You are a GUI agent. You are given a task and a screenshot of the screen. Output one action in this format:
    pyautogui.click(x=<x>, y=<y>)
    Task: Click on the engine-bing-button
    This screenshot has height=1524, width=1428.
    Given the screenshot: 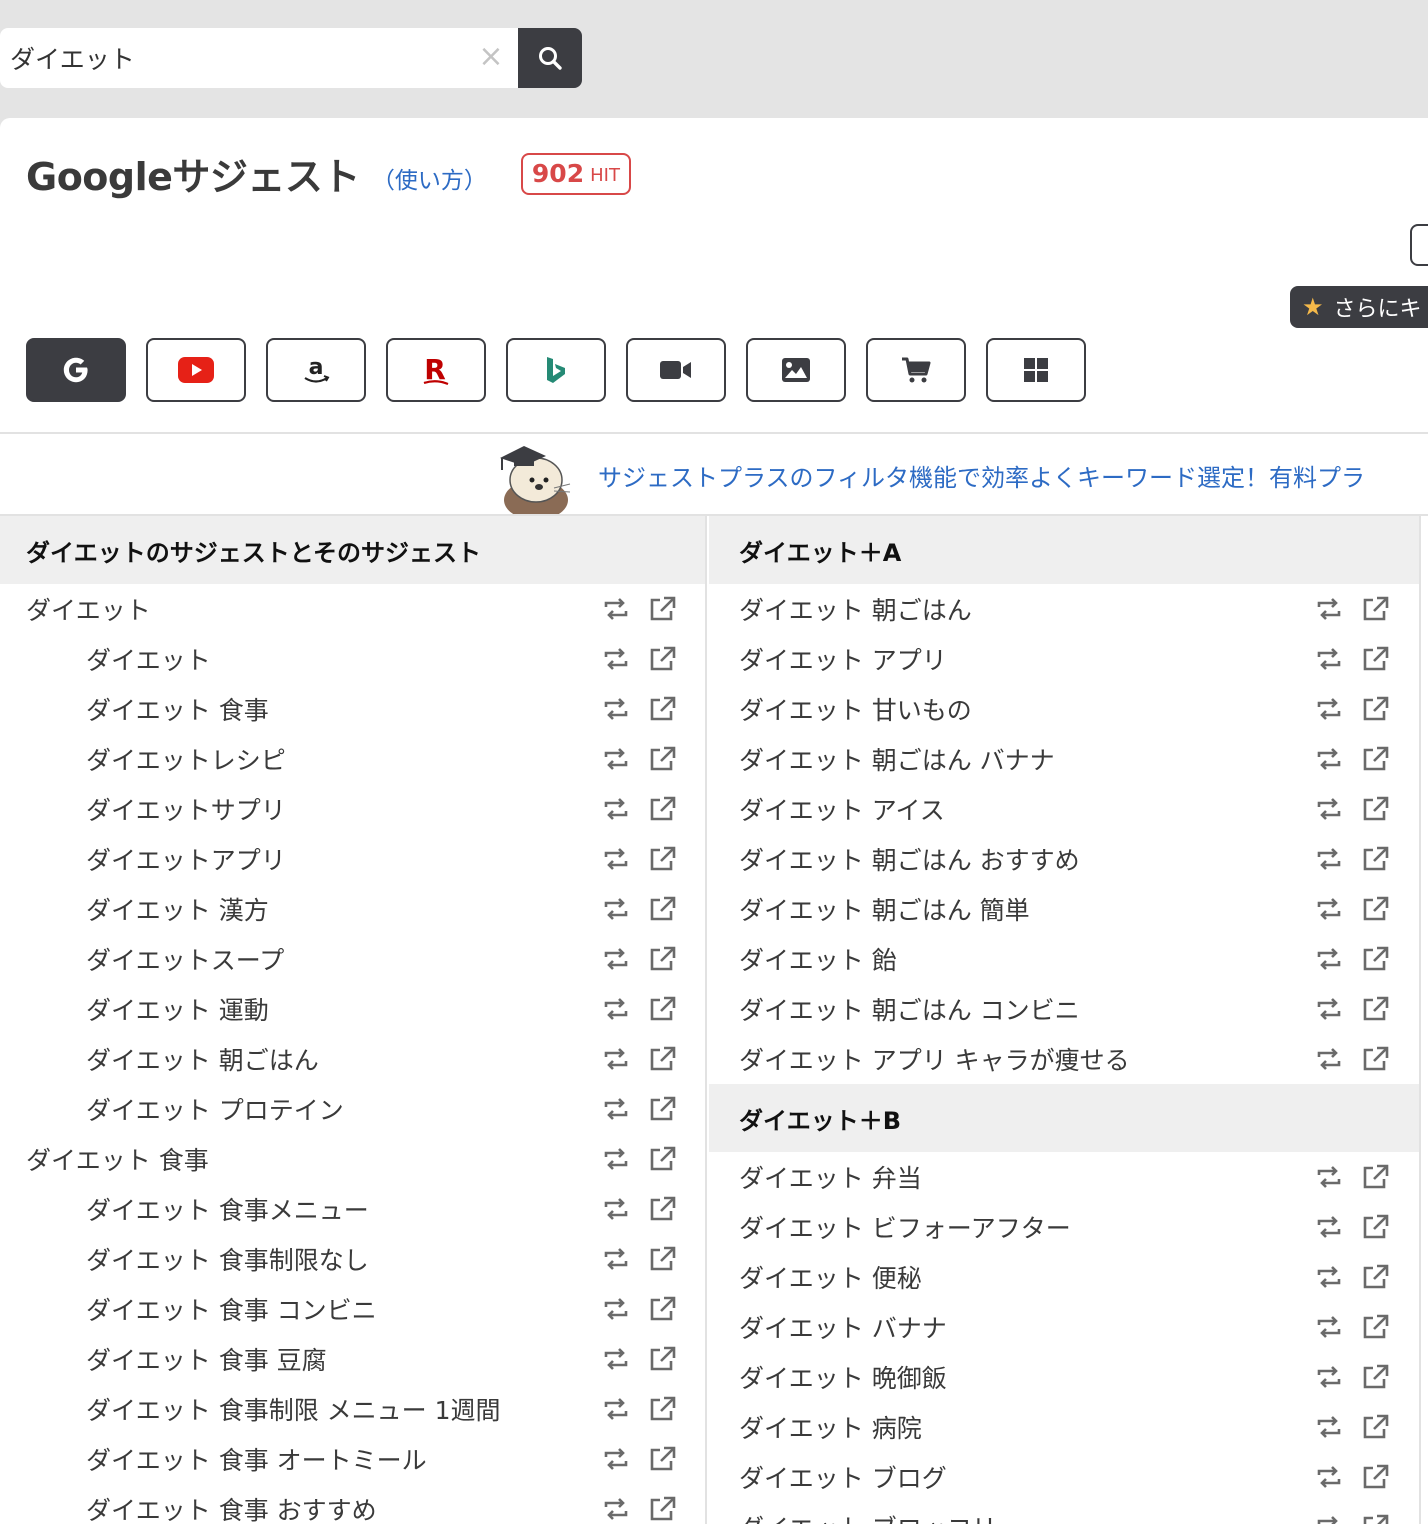 What is the action you would take?
    pyautogui.click(x=556, y=370)
    